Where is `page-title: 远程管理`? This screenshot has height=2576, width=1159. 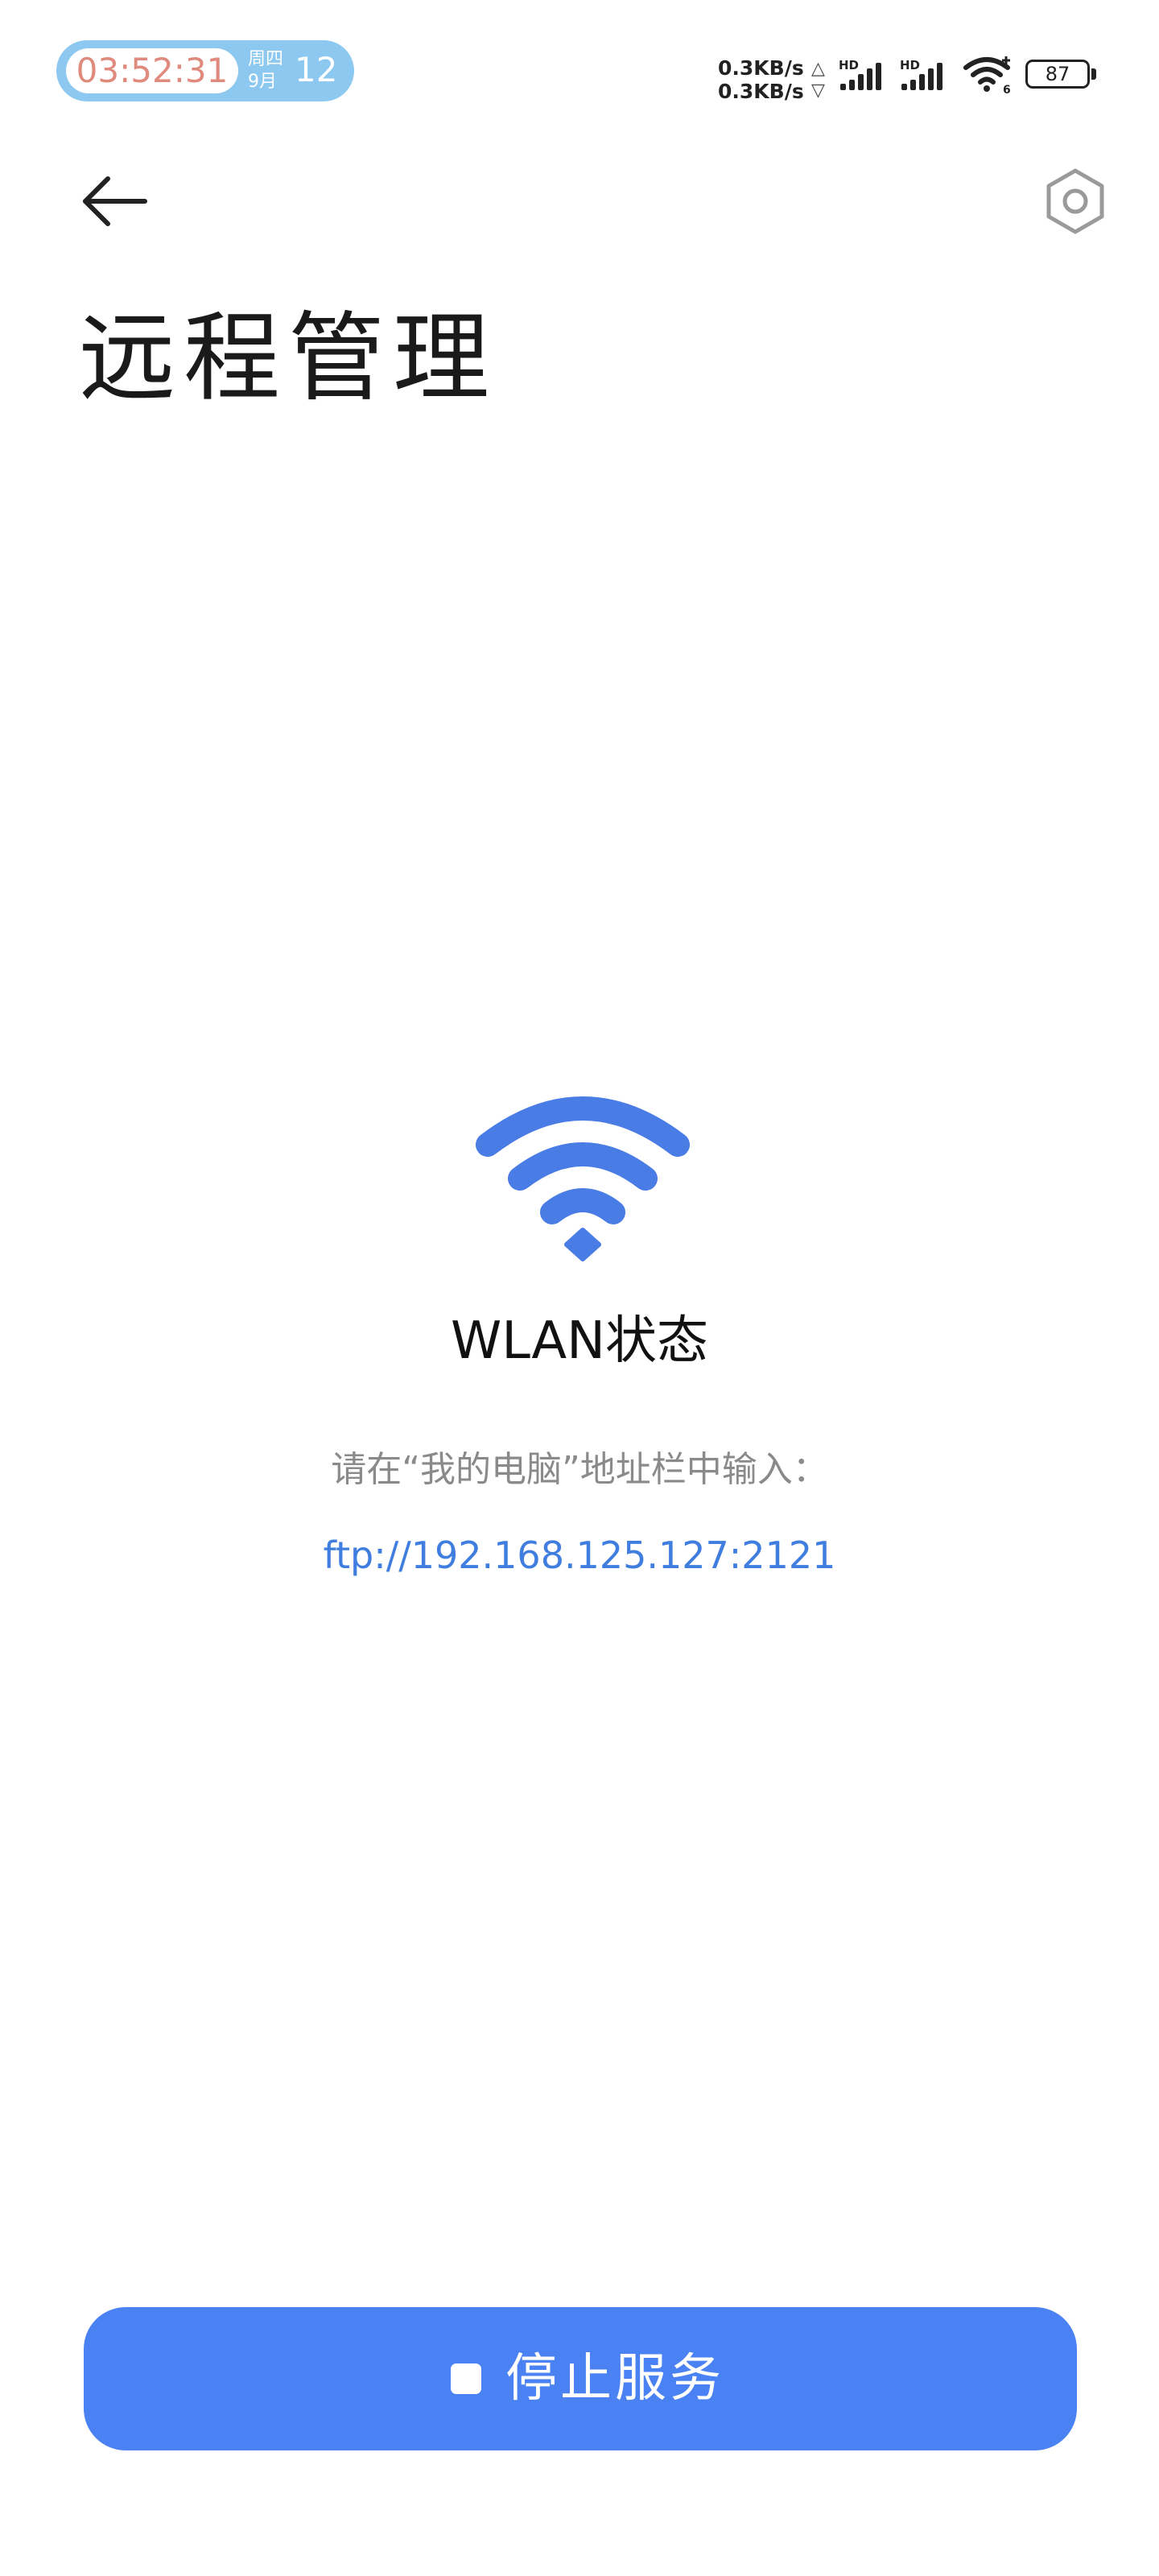 page-title: 远程管理 is located at coordinates (288, 359).